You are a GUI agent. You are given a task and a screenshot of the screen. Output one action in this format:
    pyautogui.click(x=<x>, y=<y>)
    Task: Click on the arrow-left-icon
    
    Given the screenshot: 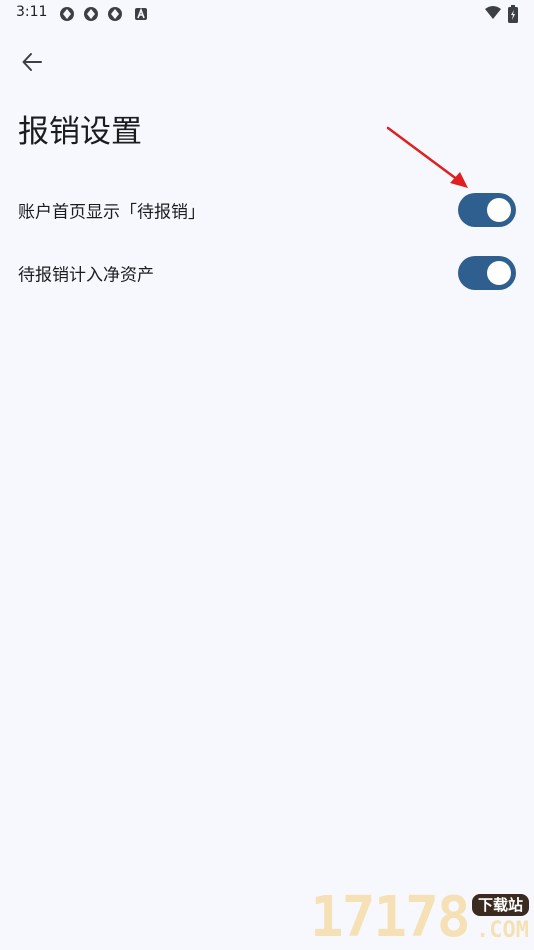 What is the action you would take?
    pyautogui.click(x=32, y=64)
    